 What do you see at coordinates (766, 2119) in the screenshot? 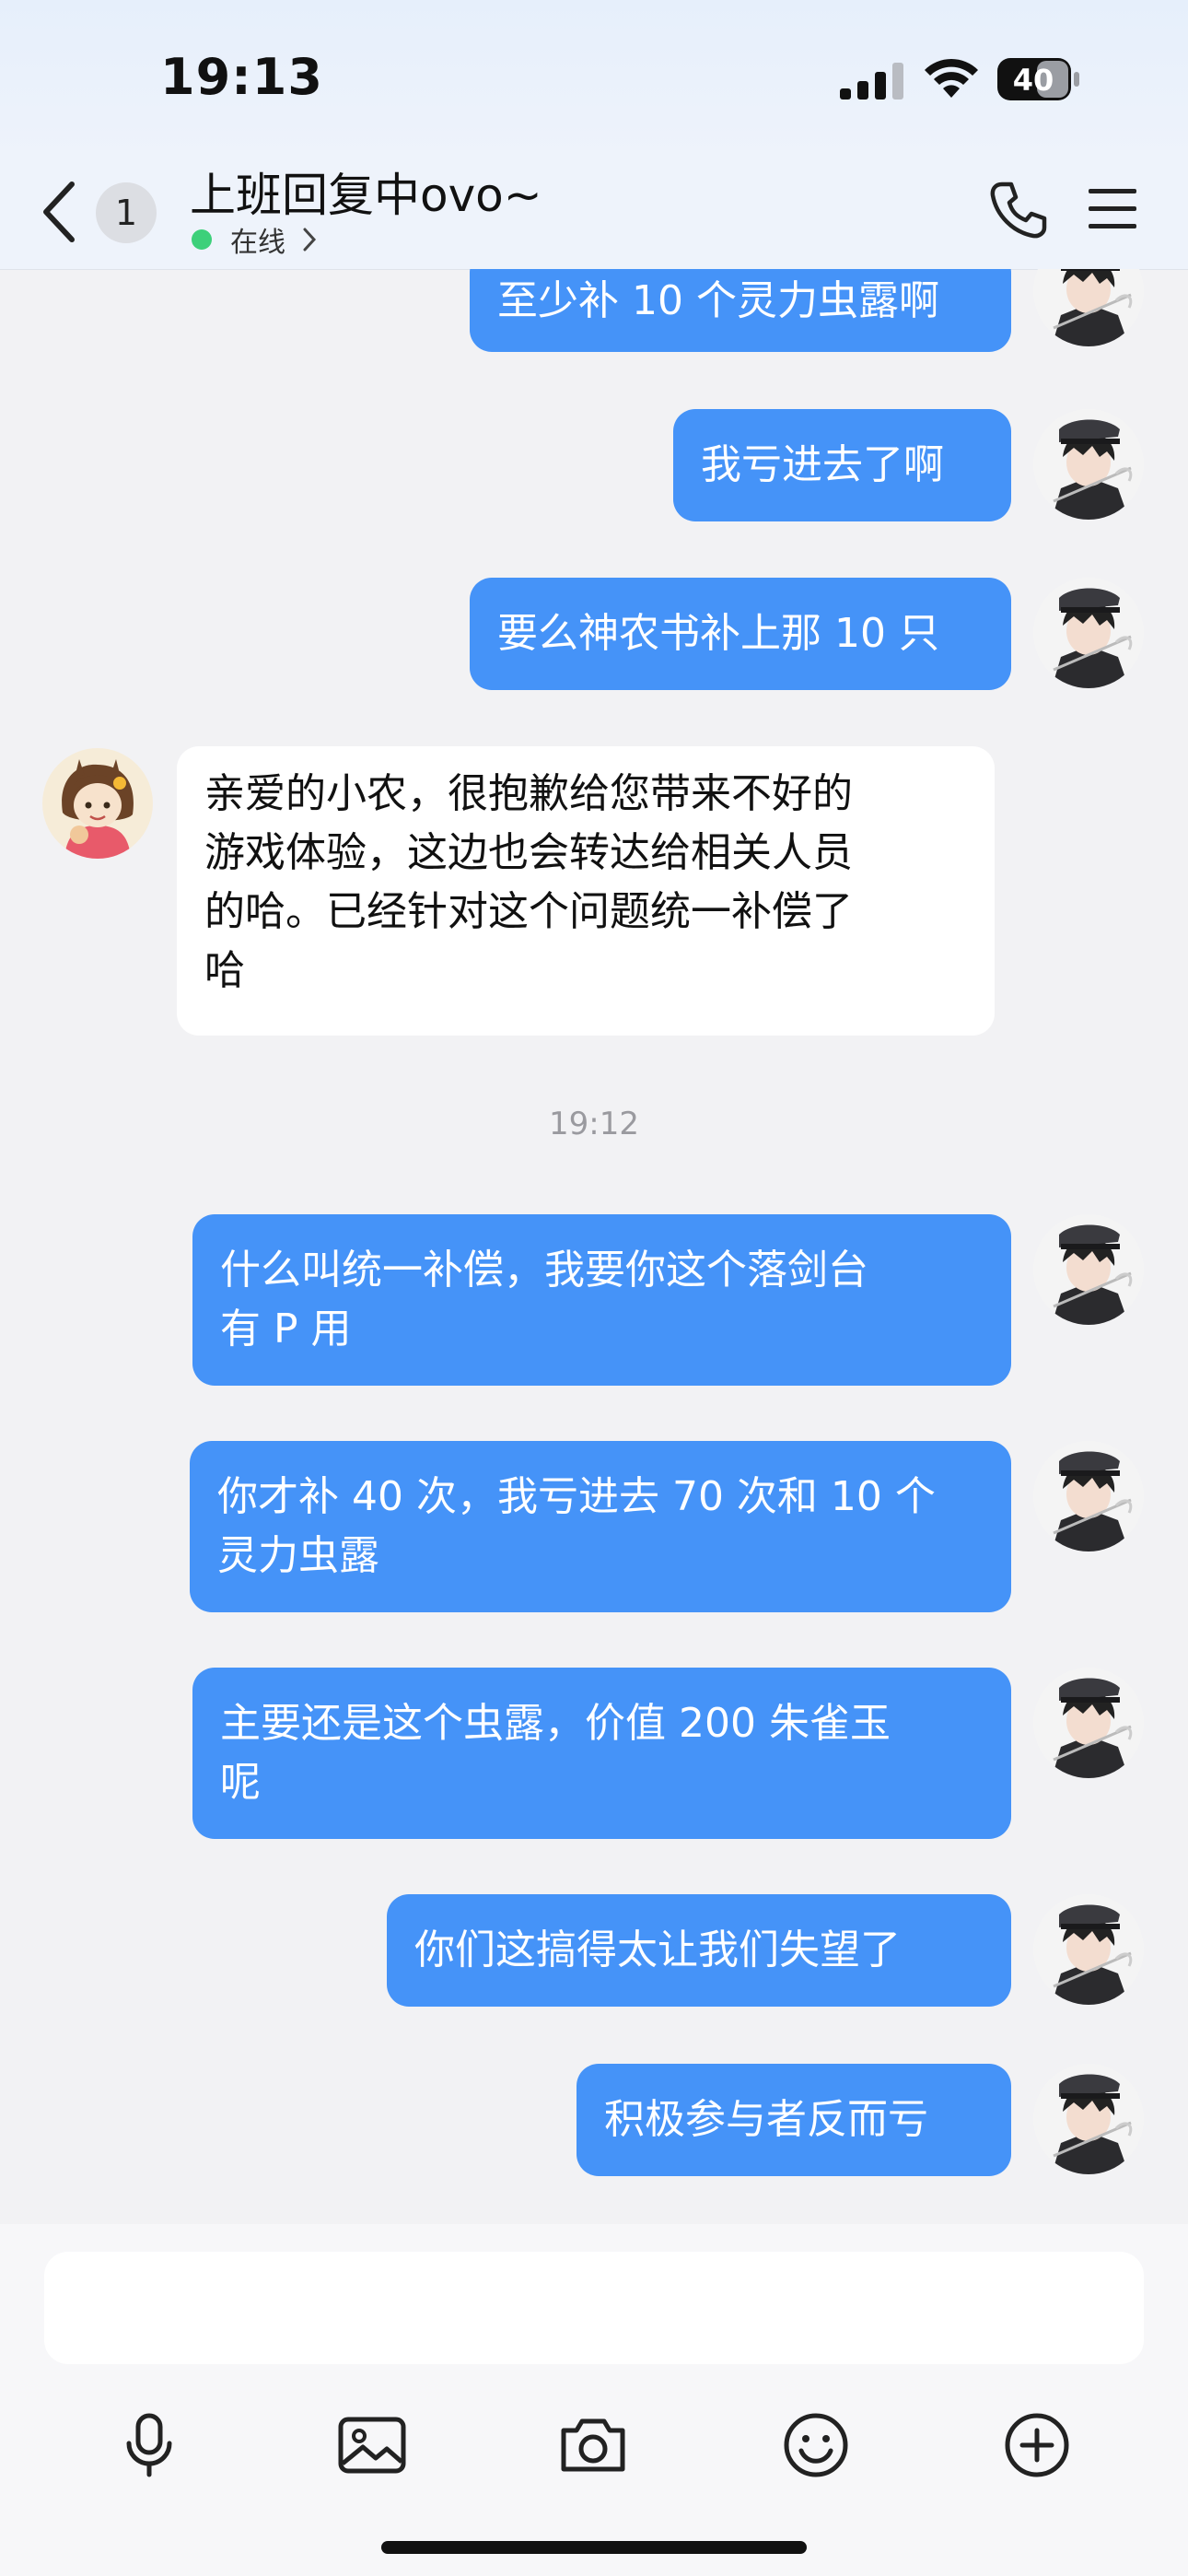
I see `message-text: 积极参与者反而亏` at bounding box center [766, 2119].